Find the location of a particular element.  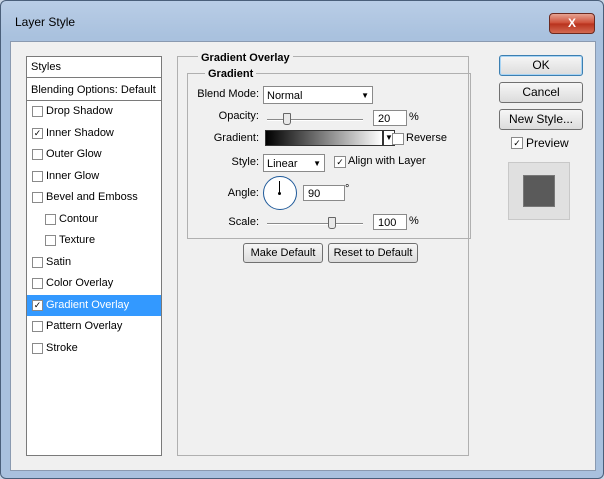

scale-label: Scale: is located at coordinates (243, 222).